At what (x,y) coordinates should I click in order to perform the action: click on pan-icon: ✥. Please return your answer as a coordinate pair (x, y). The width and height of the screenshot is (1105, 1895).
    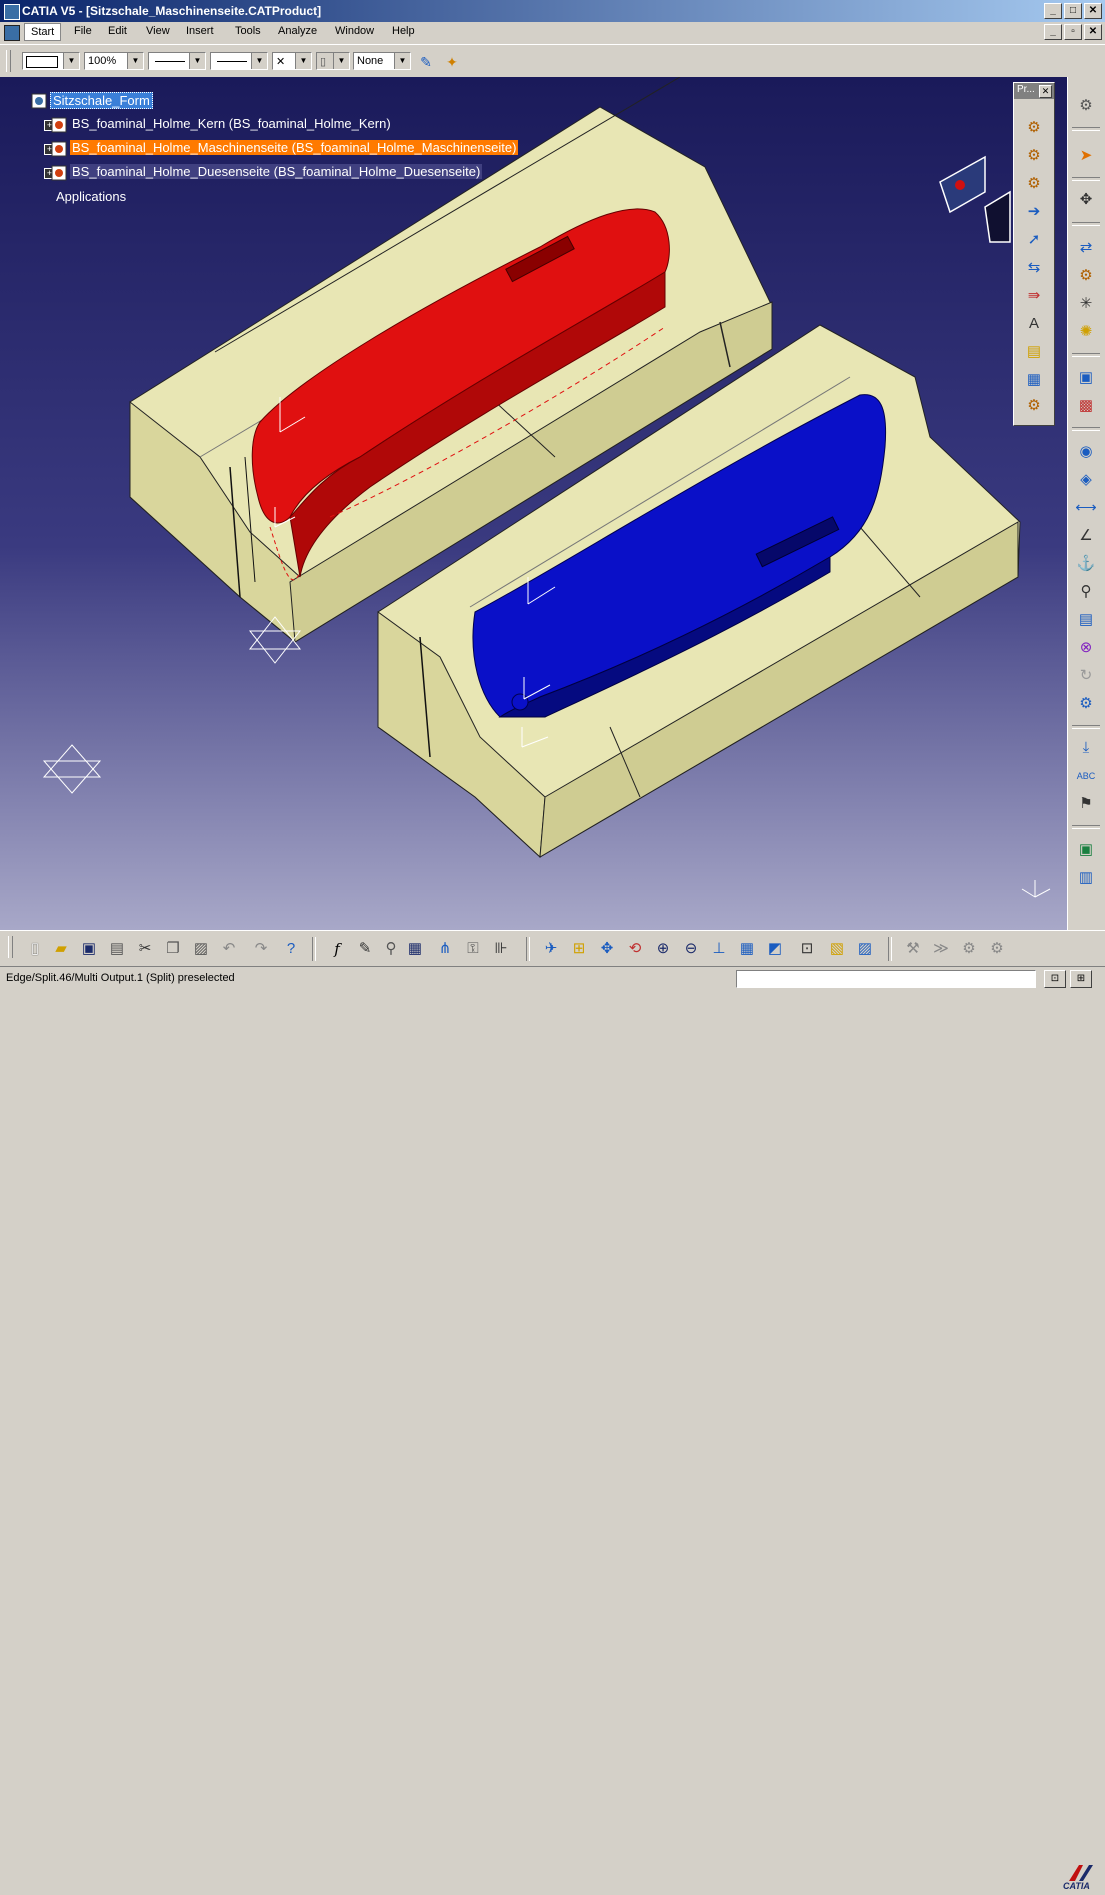
    Looking at the image, I should click on (607, 949).